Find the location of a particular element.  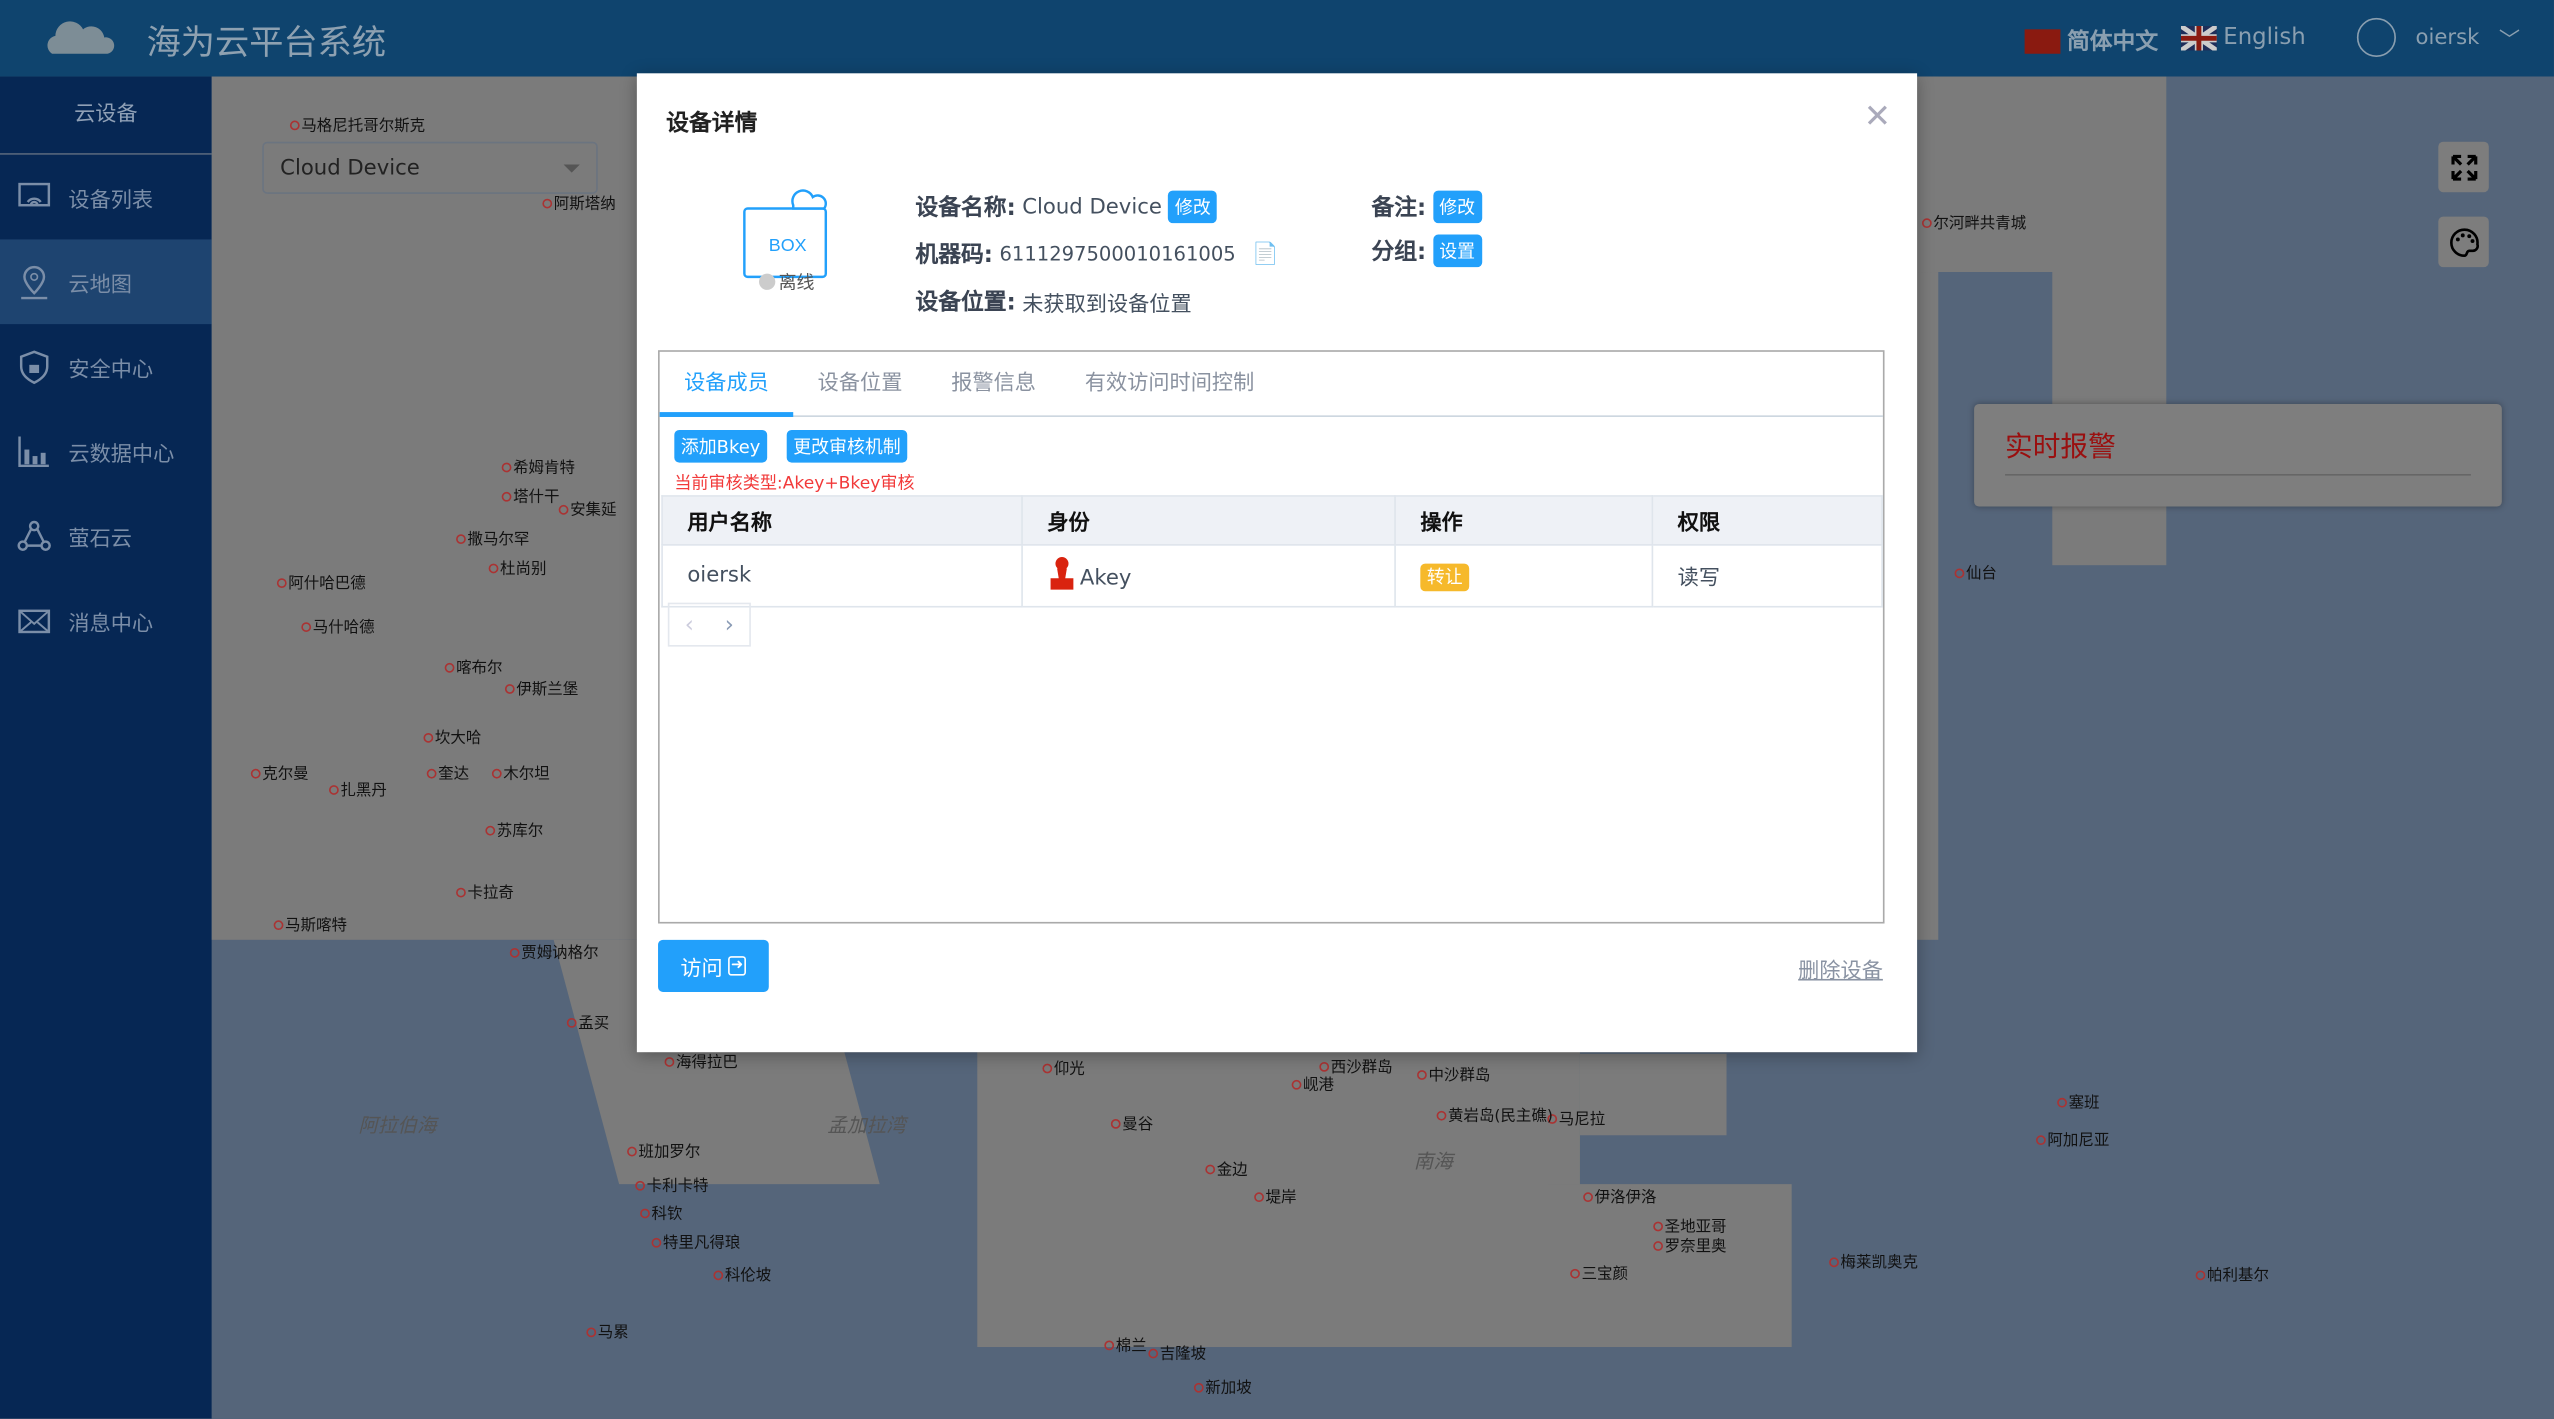

sidebar-item-2: 安全中心 is located at coordinates (106, 366).